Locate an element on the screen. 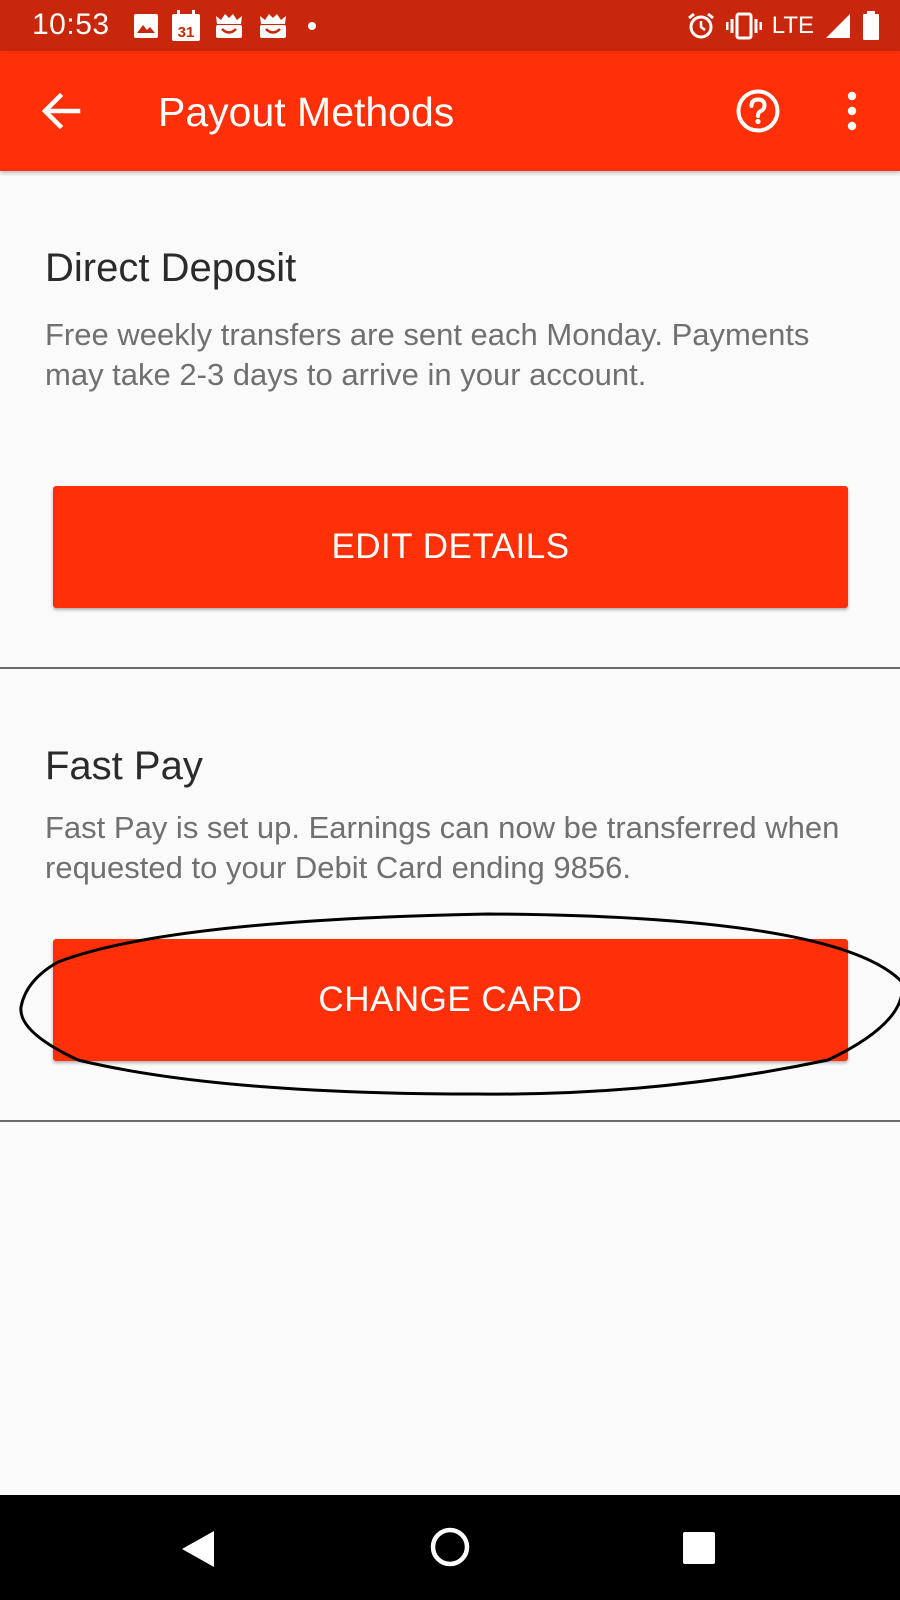 The height and width of the screenshot is (1600, 900). nav-back-button is located at coordinates (198, 1551).